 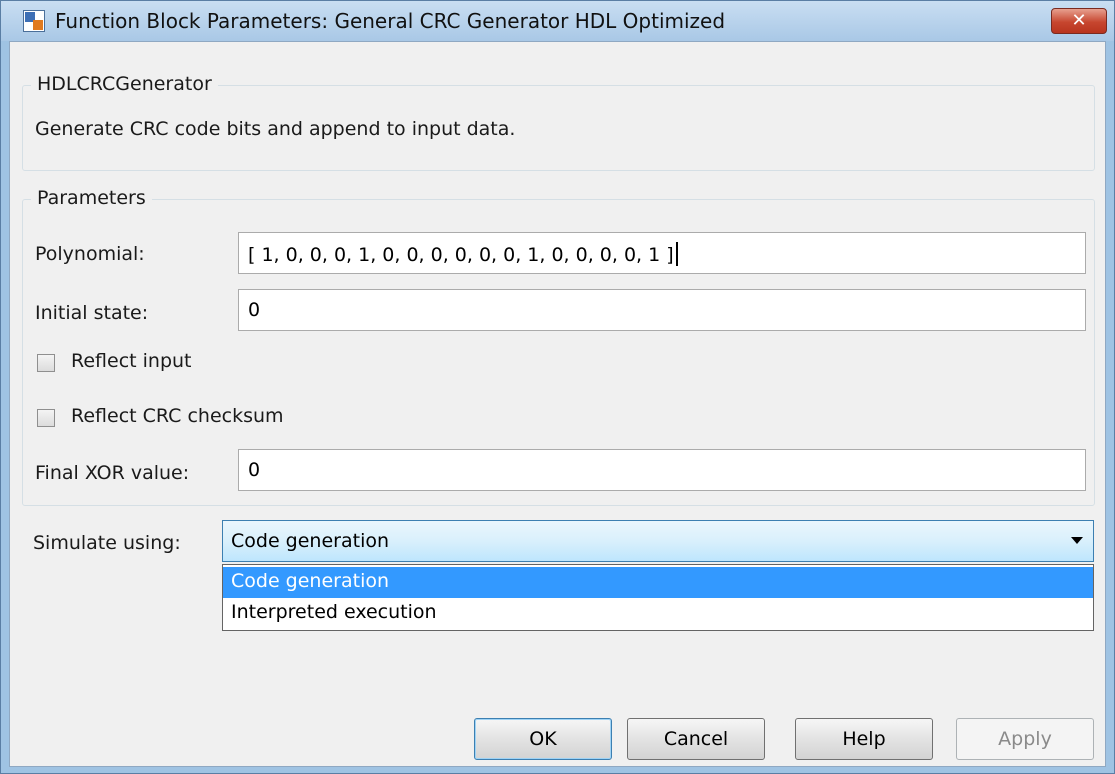 I want to click on reflect-input-label: Reflect input, so click(x=131, y=361).